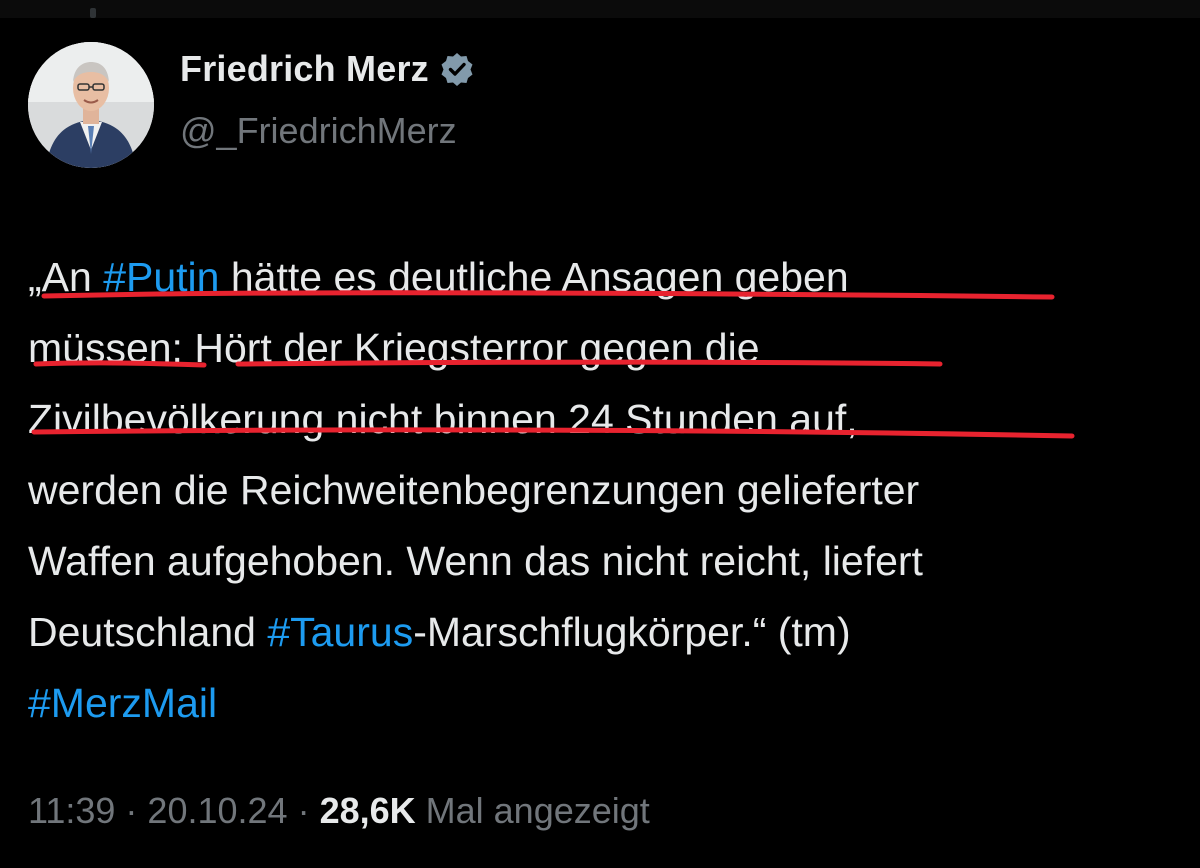 Image resolution: width=1200 pixels, height=868 pixels. I want to click on tweet-time: 11:39, so click(71, 810).